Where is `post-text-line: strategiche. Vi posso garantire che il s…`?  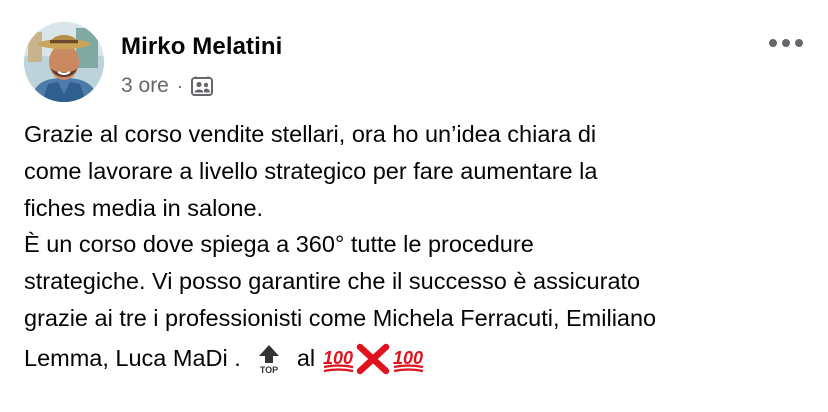
post-text-line: strategiche. Vi posso garantire che il s… is located at coordinates (332, 281).